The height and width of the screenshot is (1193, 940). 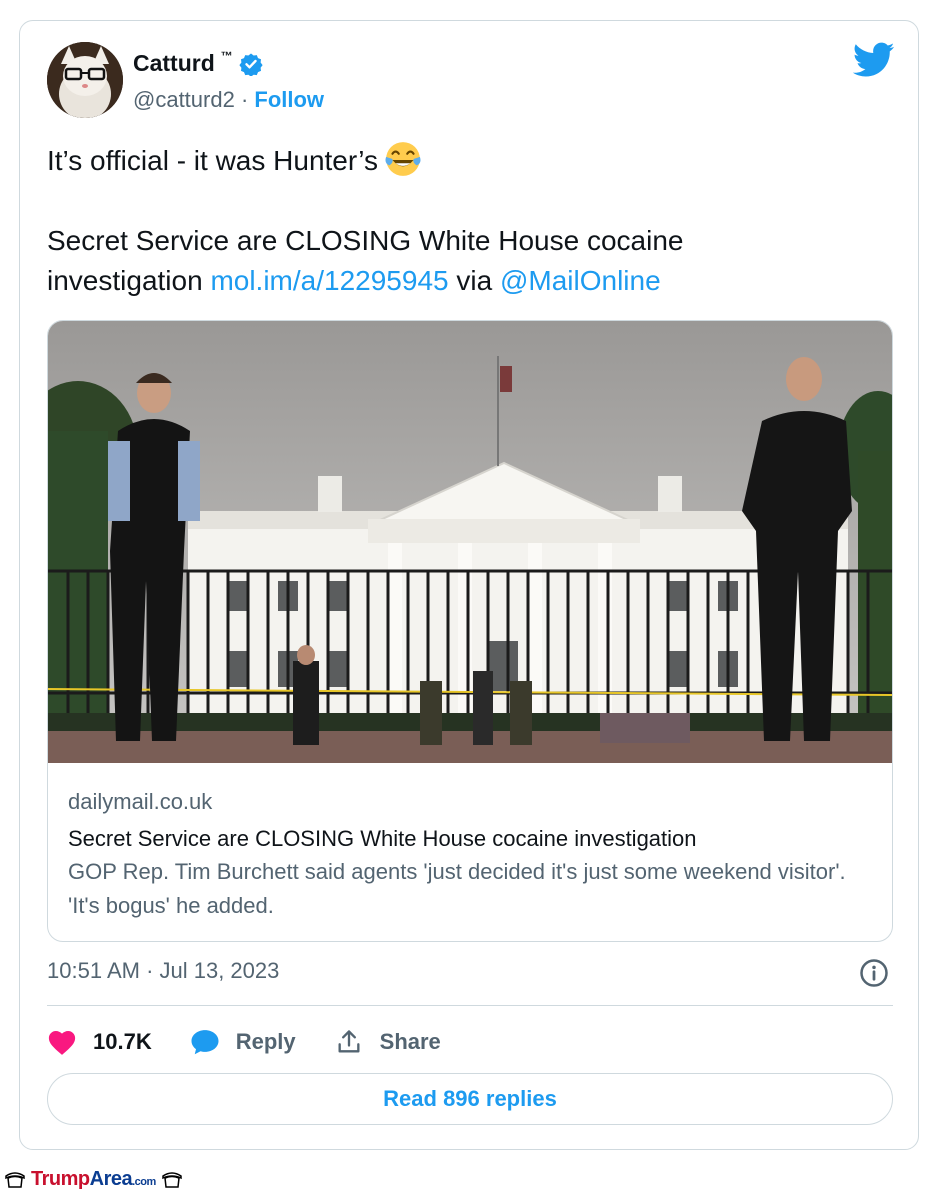 What do you see at coordinates (251, 64) in the screenshot?
I see `verified-badge-icon` at bounding box center [251, 64].